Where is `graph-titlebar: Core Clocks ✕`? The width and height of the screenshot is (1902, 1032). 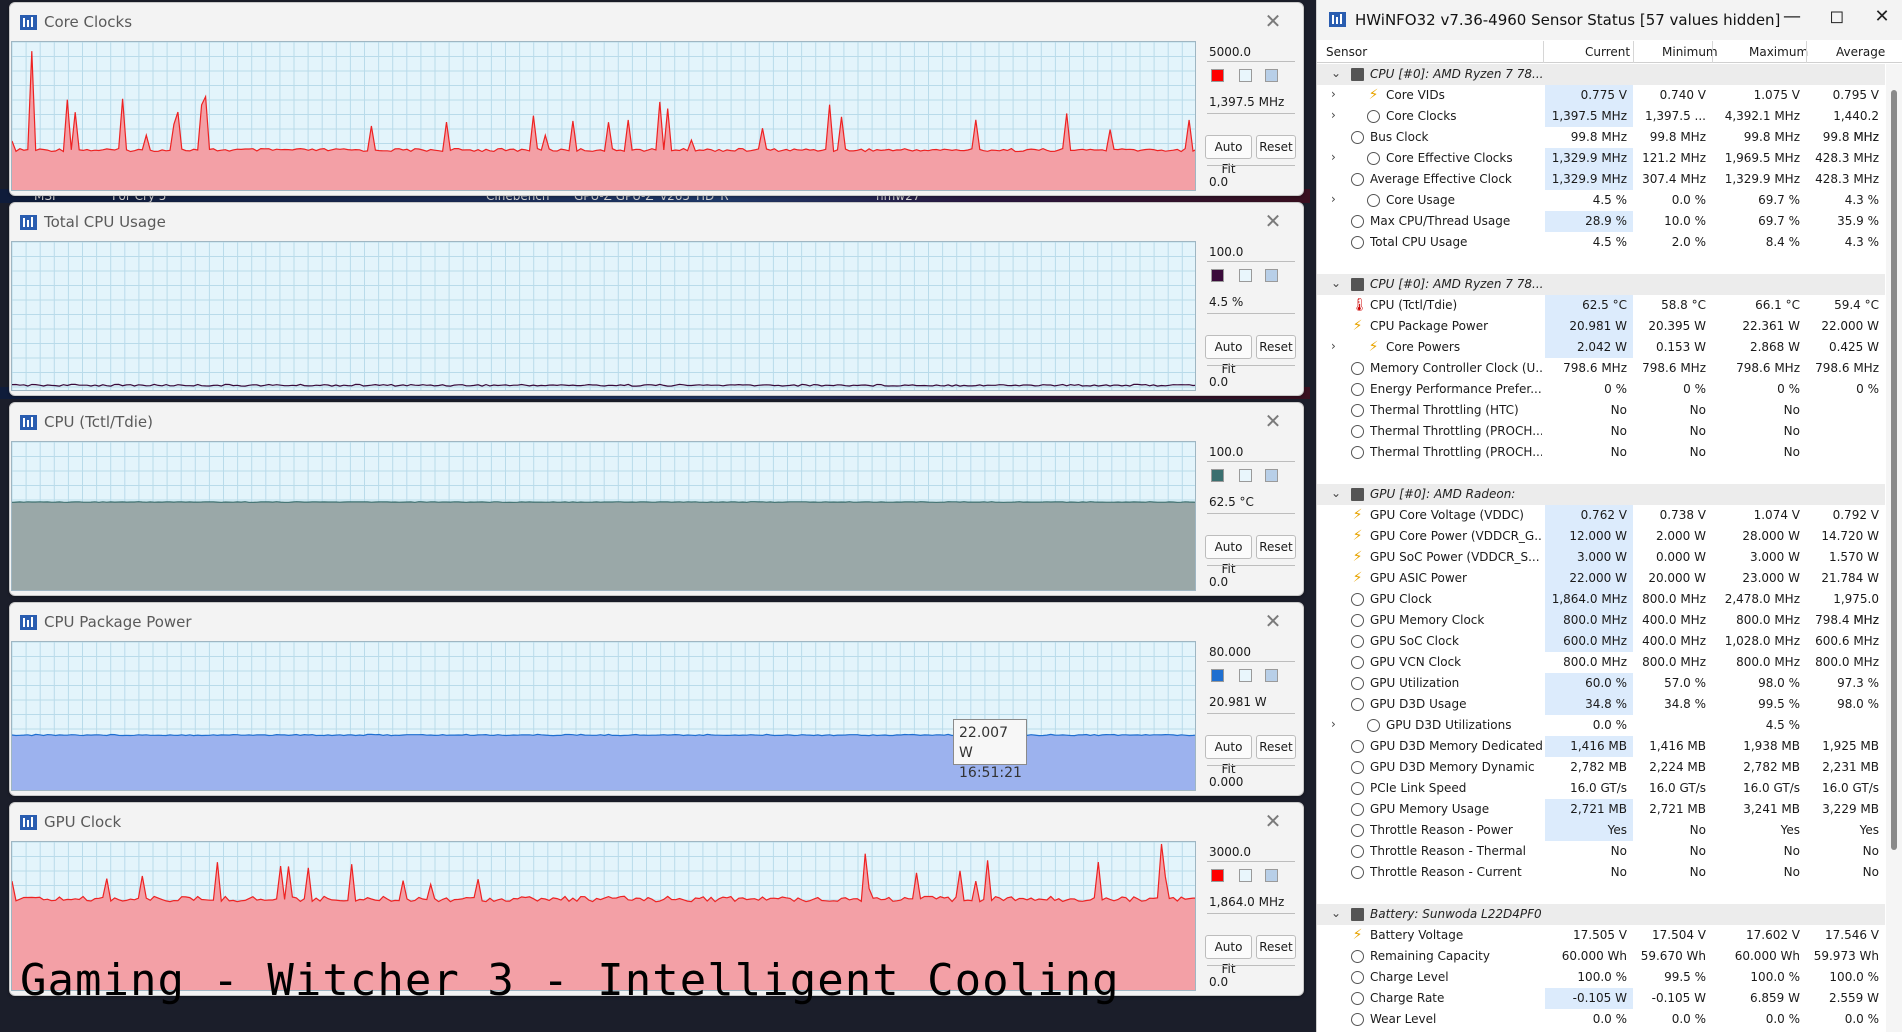
graph-titlebar: Core Clocks ✕ is located at coordinates (656, 22).